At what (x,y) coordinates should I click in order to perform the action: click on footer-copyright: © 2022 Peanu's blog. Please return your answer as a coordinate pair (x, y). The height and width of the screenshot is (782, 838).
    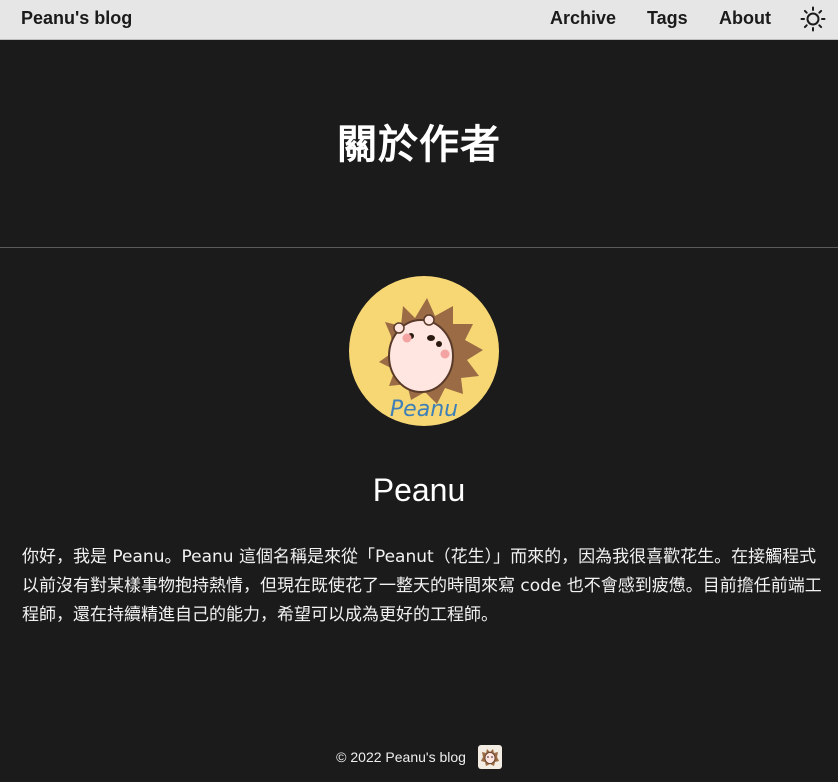
    Looking at the image, I should click on (401, 757).